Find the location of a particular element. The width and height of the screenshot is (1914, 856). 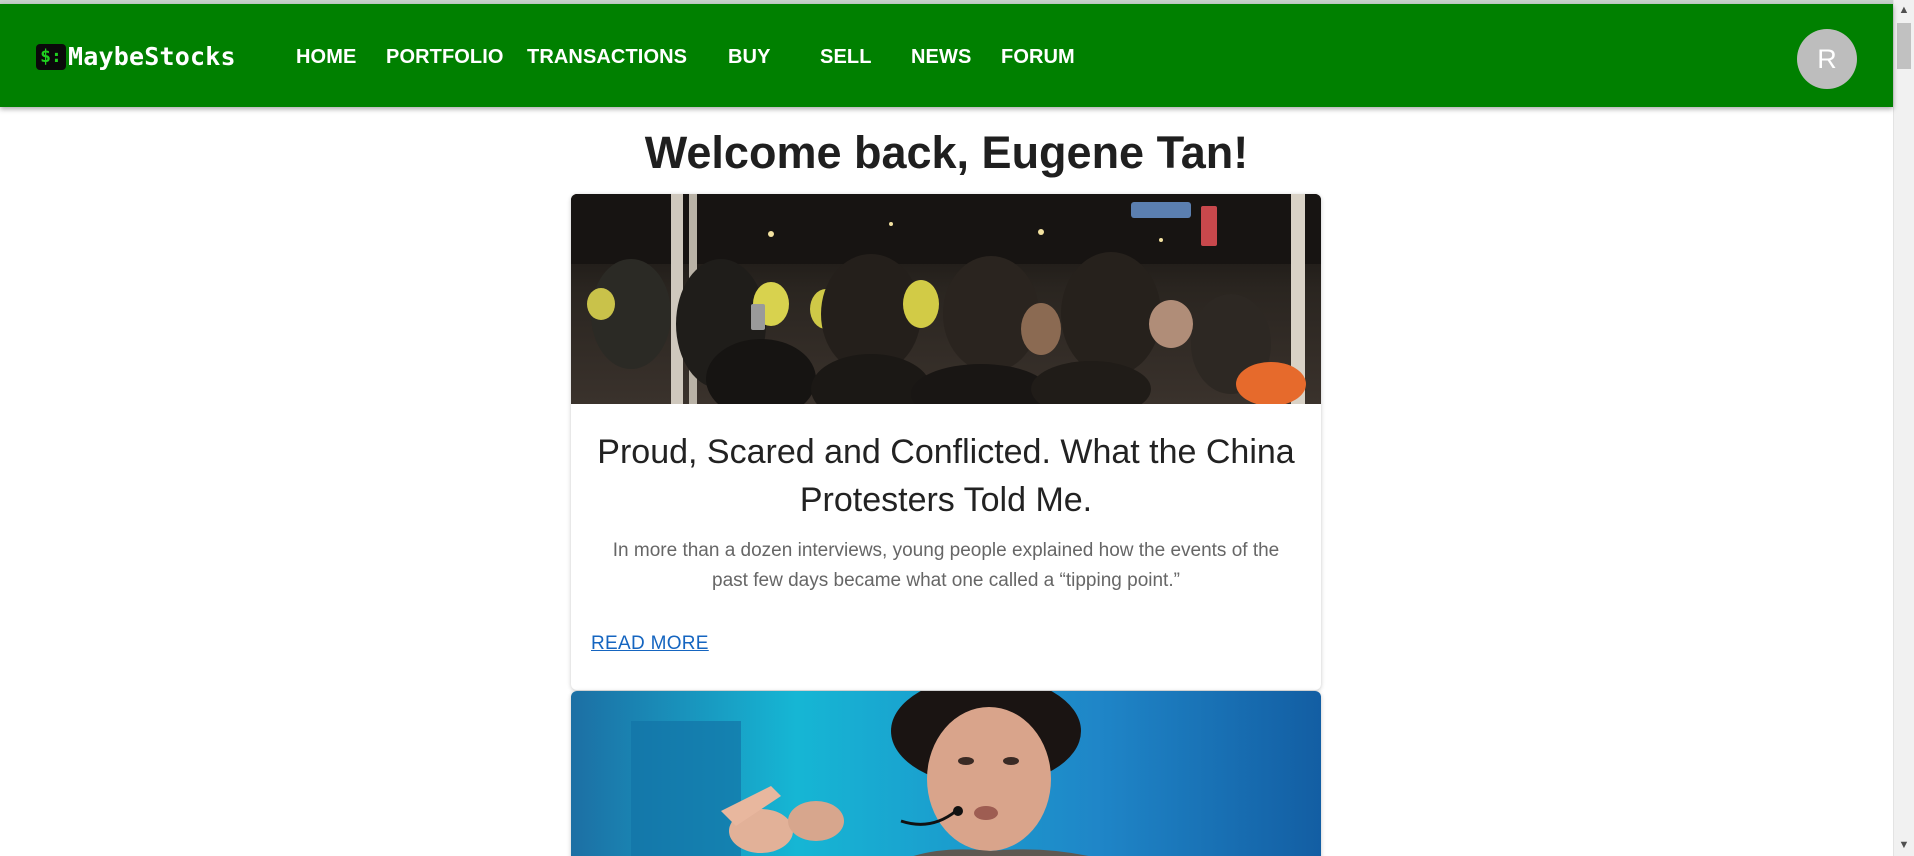

news-card is located at coordinates (946, 773).